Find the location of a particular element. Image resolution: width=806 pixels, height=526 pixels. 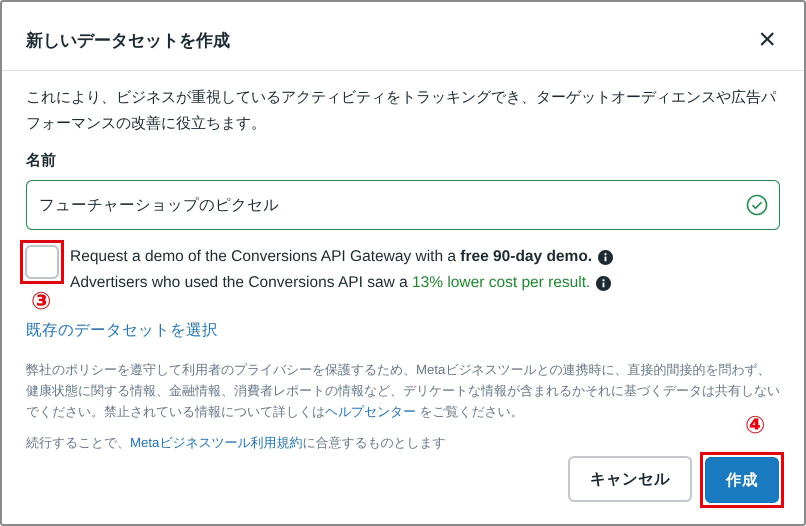

terms-text: 続行することで、Metaビジネスツール利用規約に合意するものとします is located at coordinates (236, 443).